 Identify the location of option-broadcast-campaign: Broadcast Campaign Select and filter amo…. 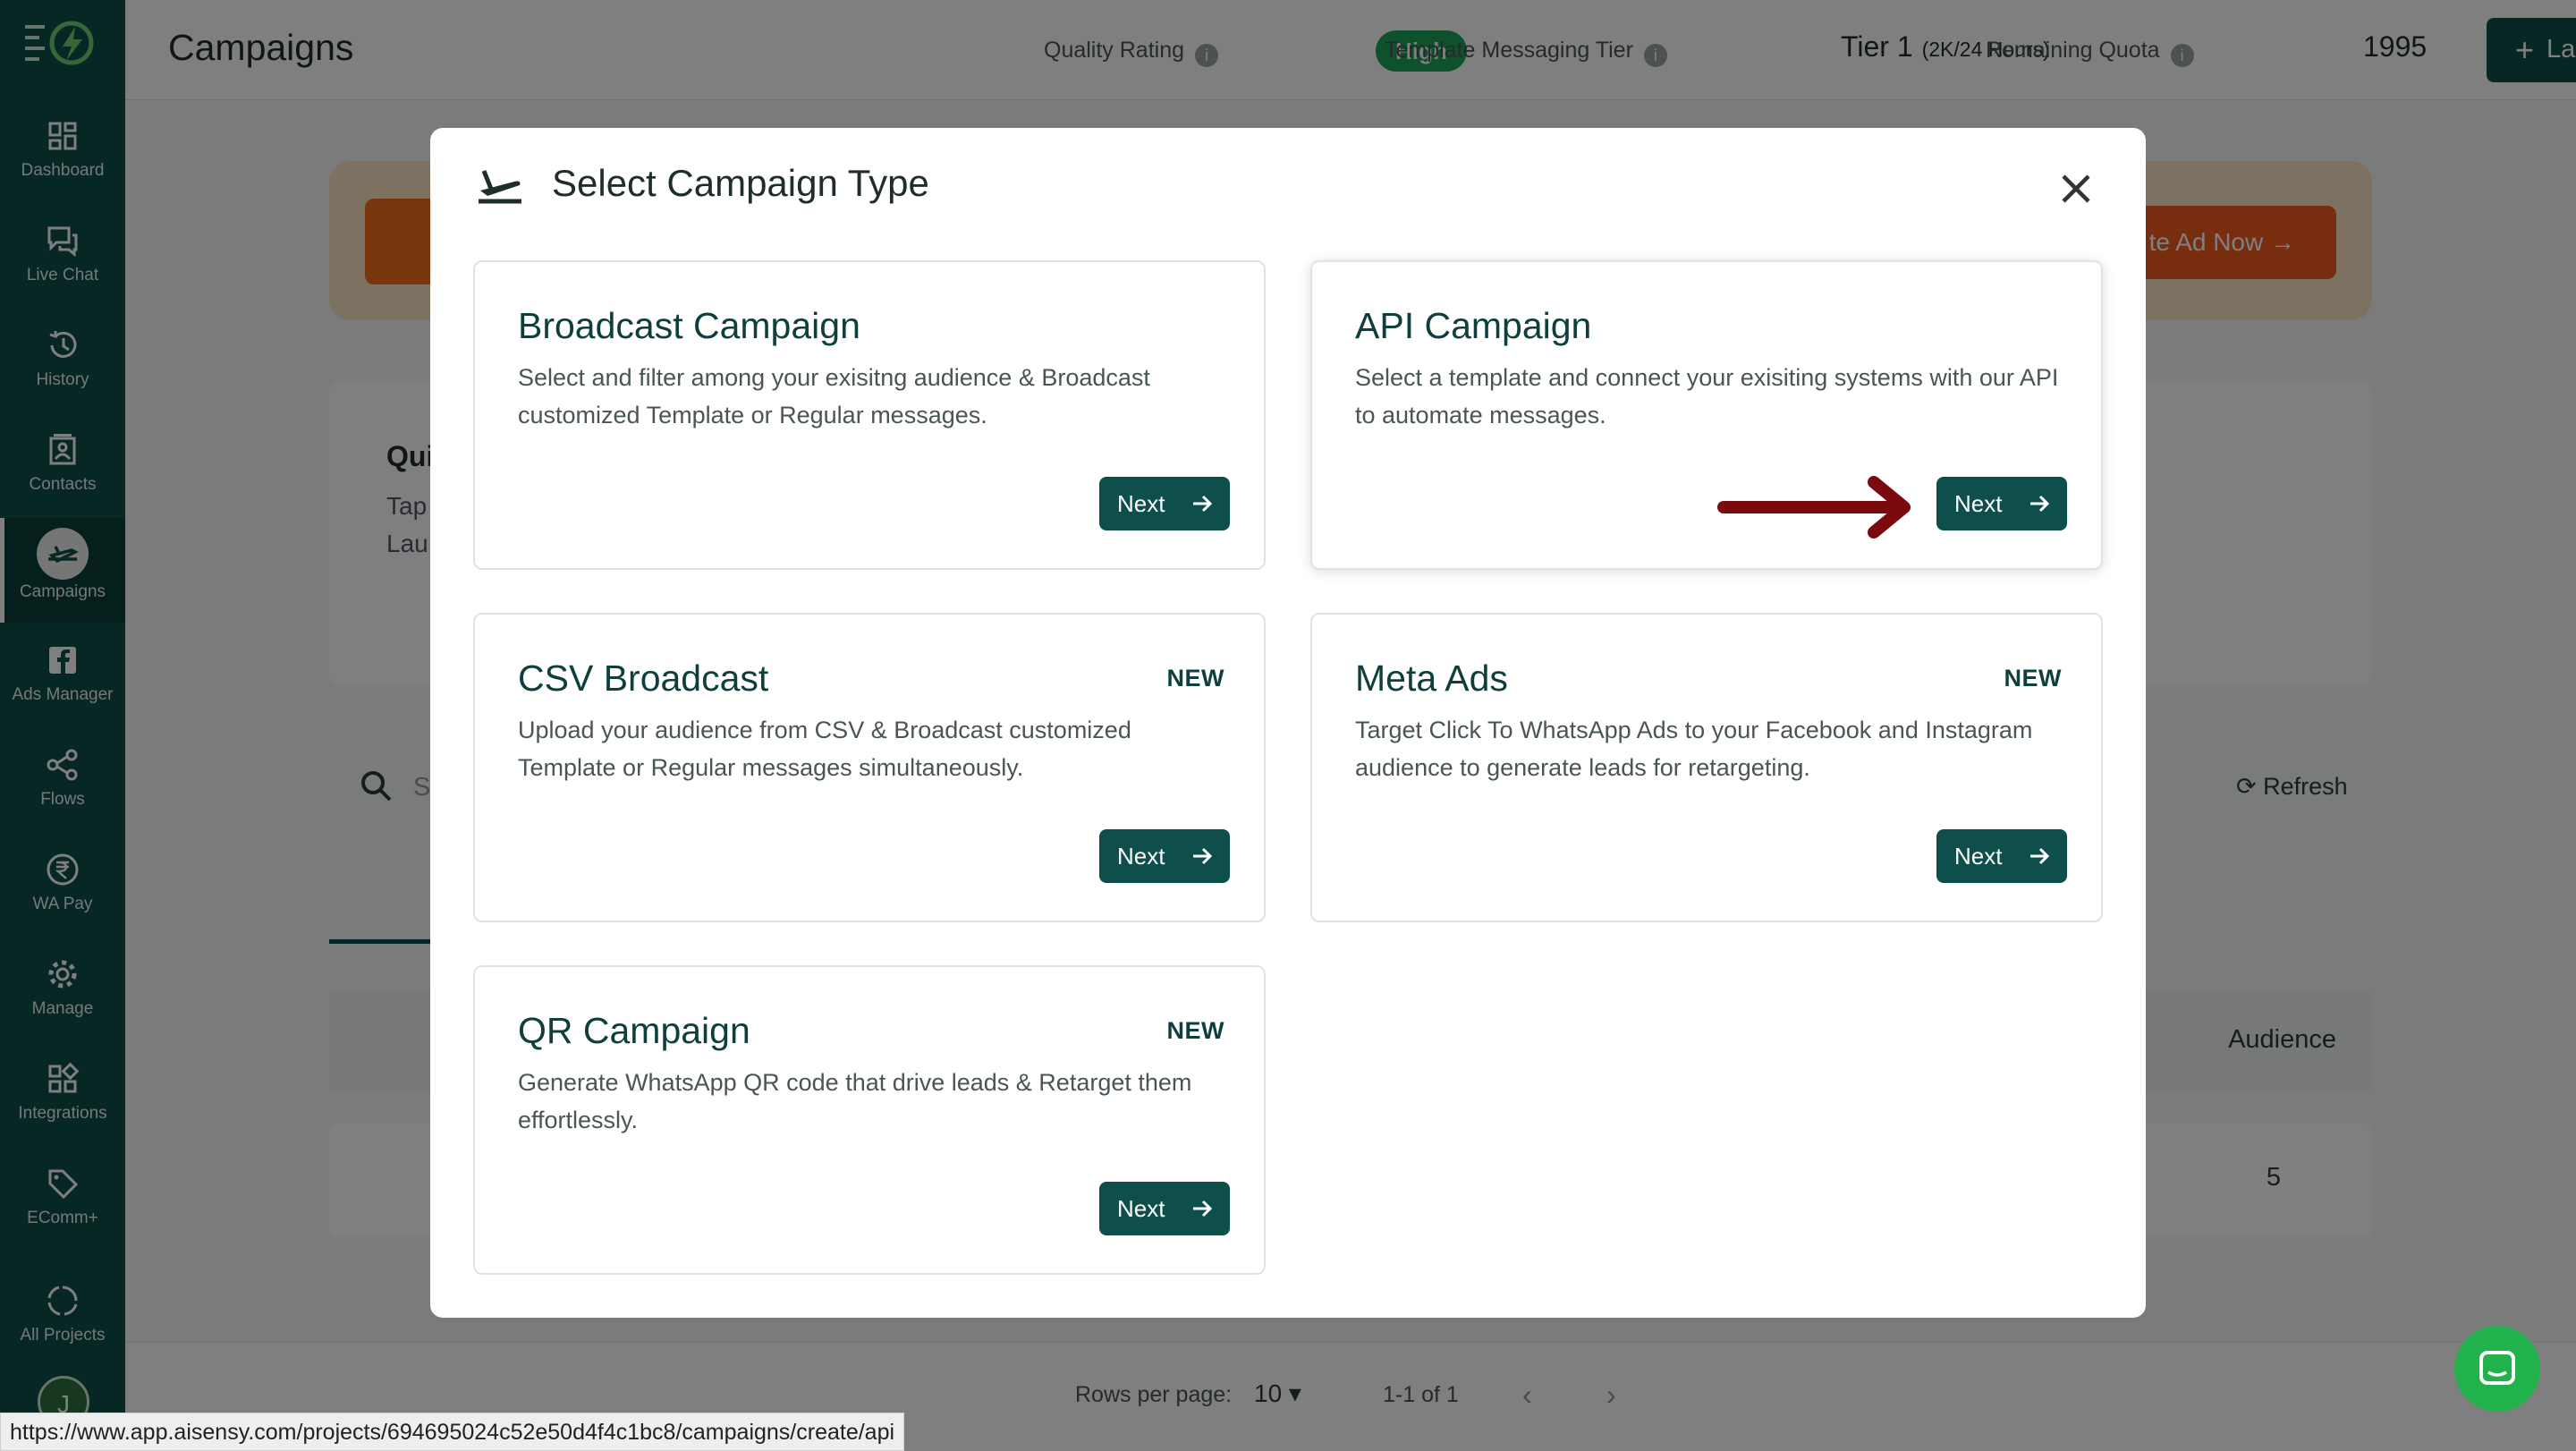
(869, 415).